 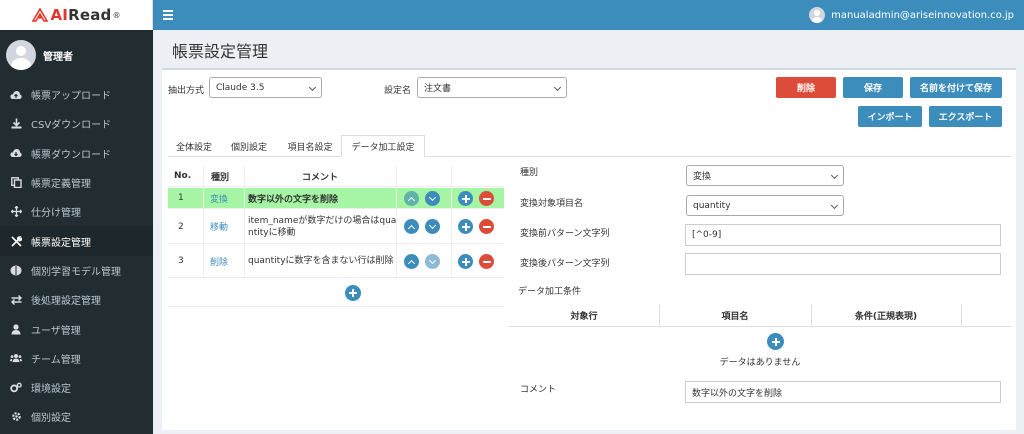 What do you see at coordinates (181, 261) in the screenshot?
I see `row-no: 3` at bounding box center [181, 261].